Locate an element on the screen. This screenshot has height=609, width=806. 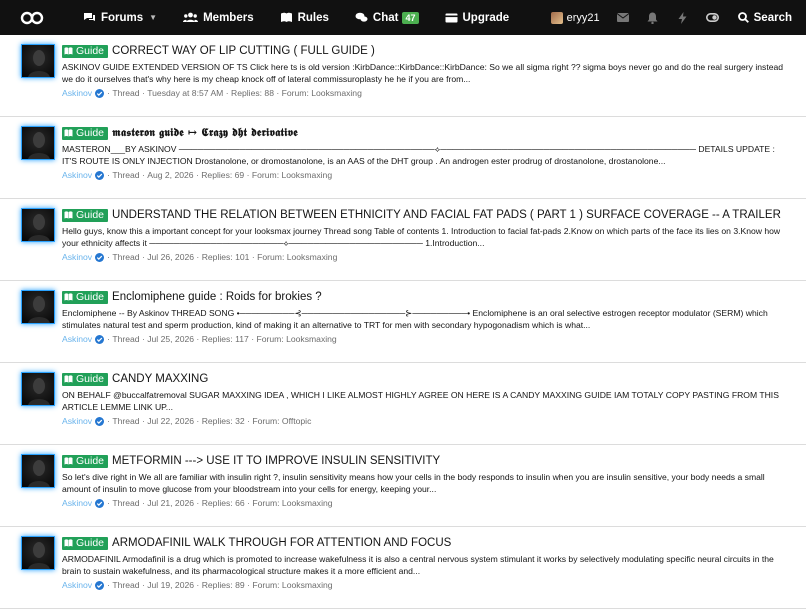
nav-chat: Chat 47 is located at coordinates (387, 17).